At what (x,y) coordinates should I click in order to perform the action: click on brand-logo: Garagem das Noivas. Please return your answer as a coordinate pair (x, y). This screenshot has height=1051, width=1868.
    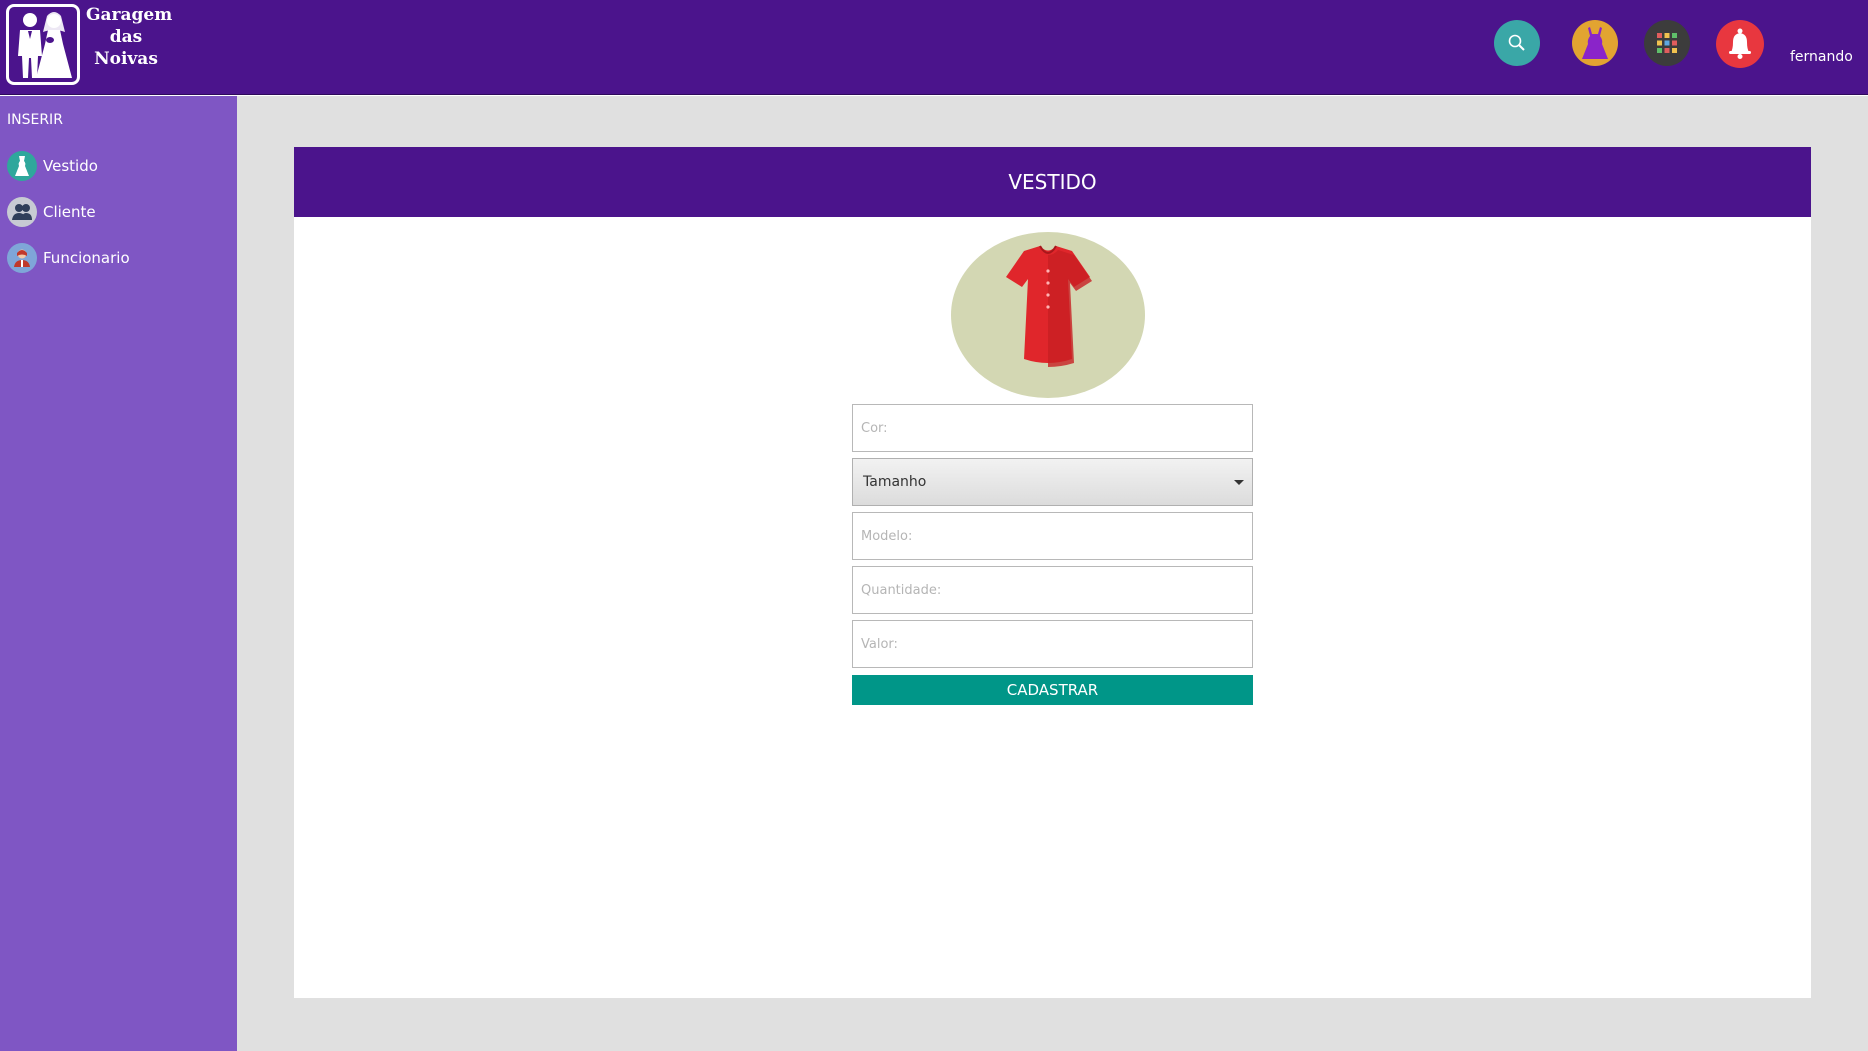
    Looking at the image, I should click on (89, 44).